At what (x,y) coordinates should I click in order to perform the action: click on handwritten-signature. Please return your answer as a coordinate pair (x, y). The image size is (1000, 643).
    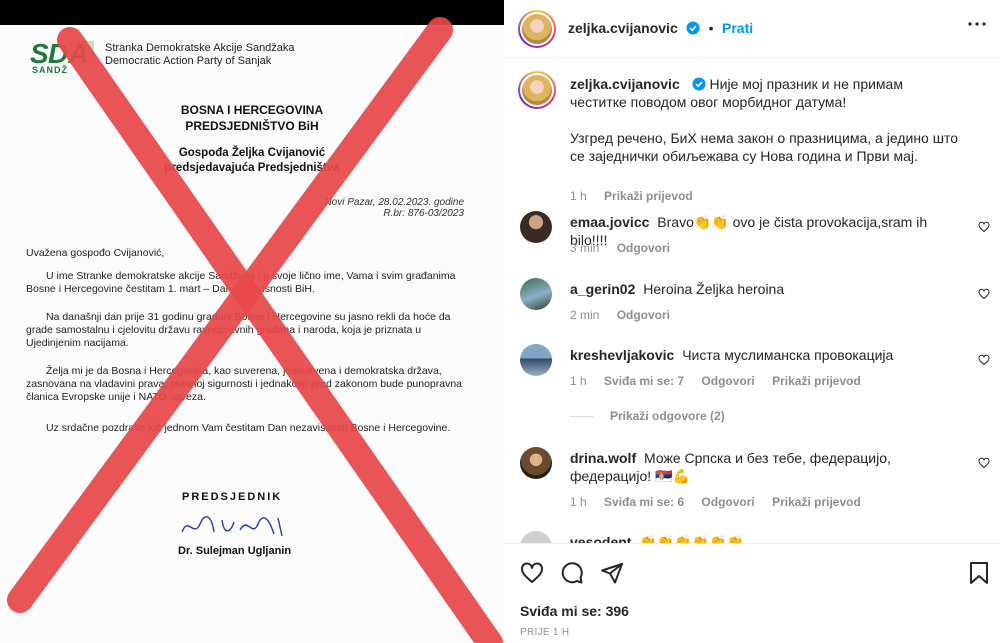
    Looking at the image, I should click on (232, 526).